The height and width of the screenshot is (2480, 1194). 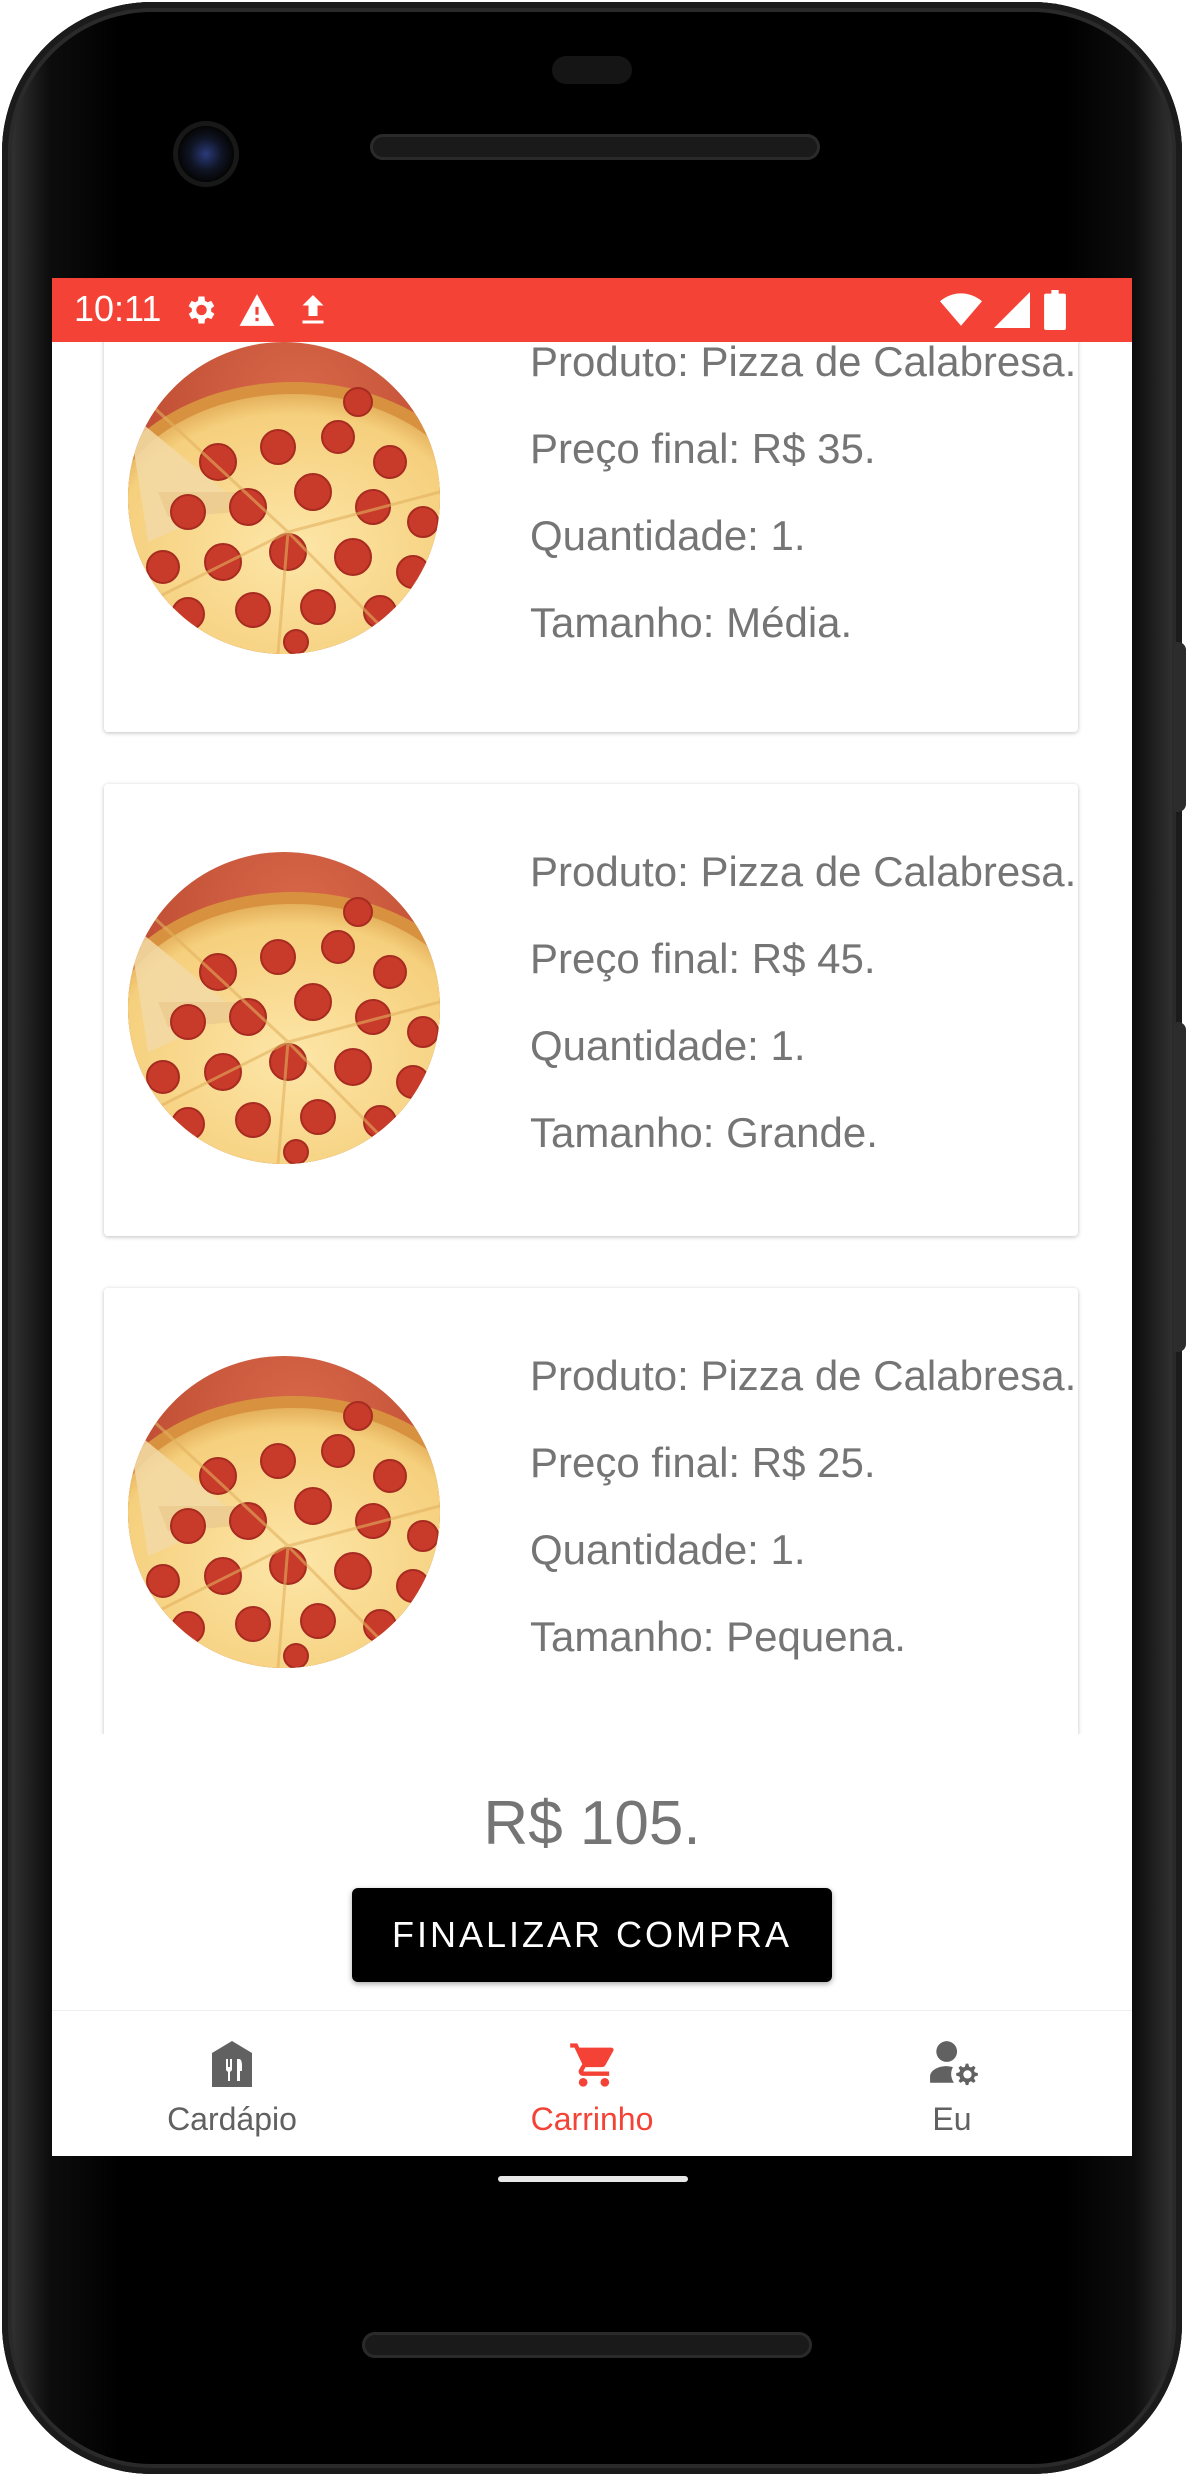 What do you see at coordinates (232, 2064) in the screenshot?
I see `menu-restaurant-icon` at bounding box center [232, 2064].